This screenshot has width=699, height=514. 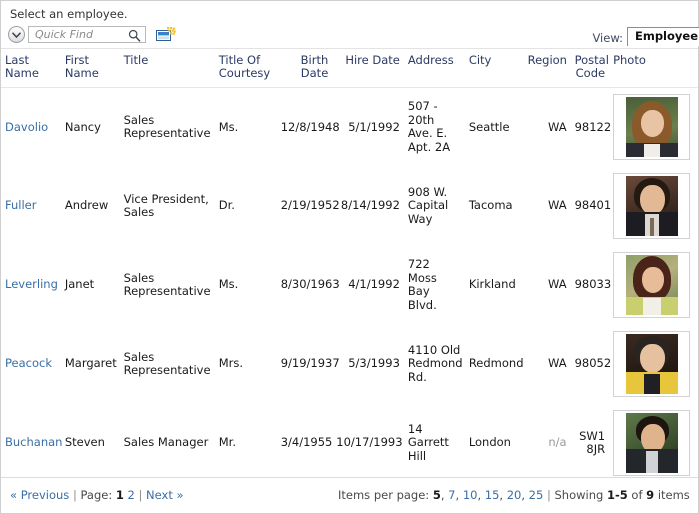 What do you see at coordinates (470, 495) in the screenshot?
I see `items-per-page-10: 10` at bounding box center [470, 495].